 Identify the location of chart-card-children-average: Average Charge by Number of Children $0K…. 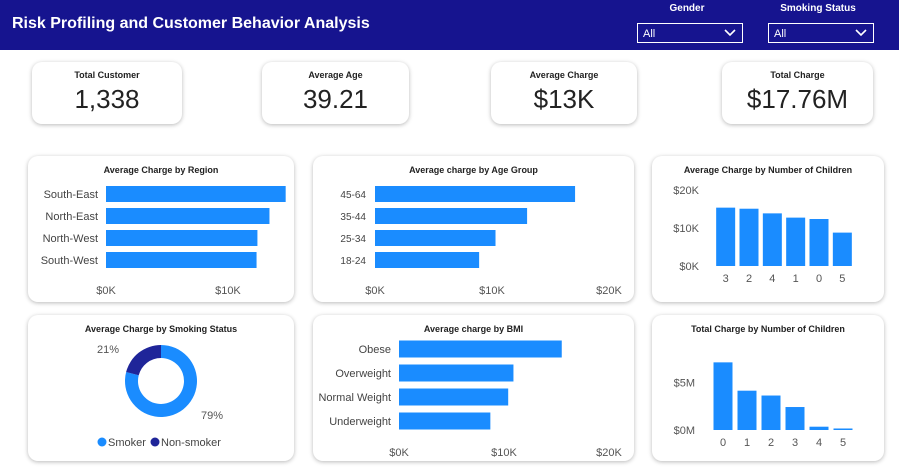
(768, 229).